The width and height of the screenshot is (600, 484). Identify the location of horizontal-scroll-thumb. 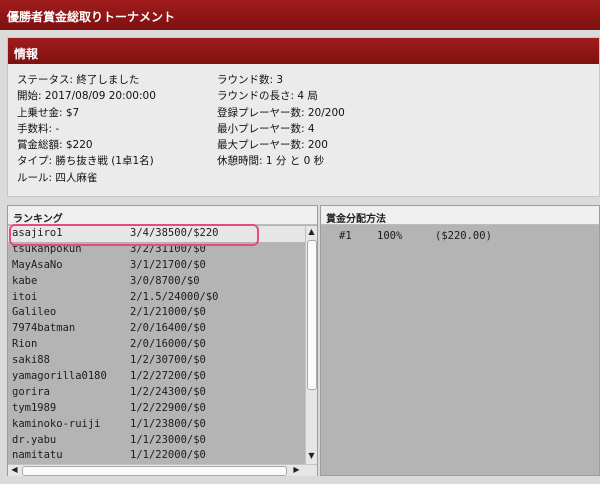
(154, 471).